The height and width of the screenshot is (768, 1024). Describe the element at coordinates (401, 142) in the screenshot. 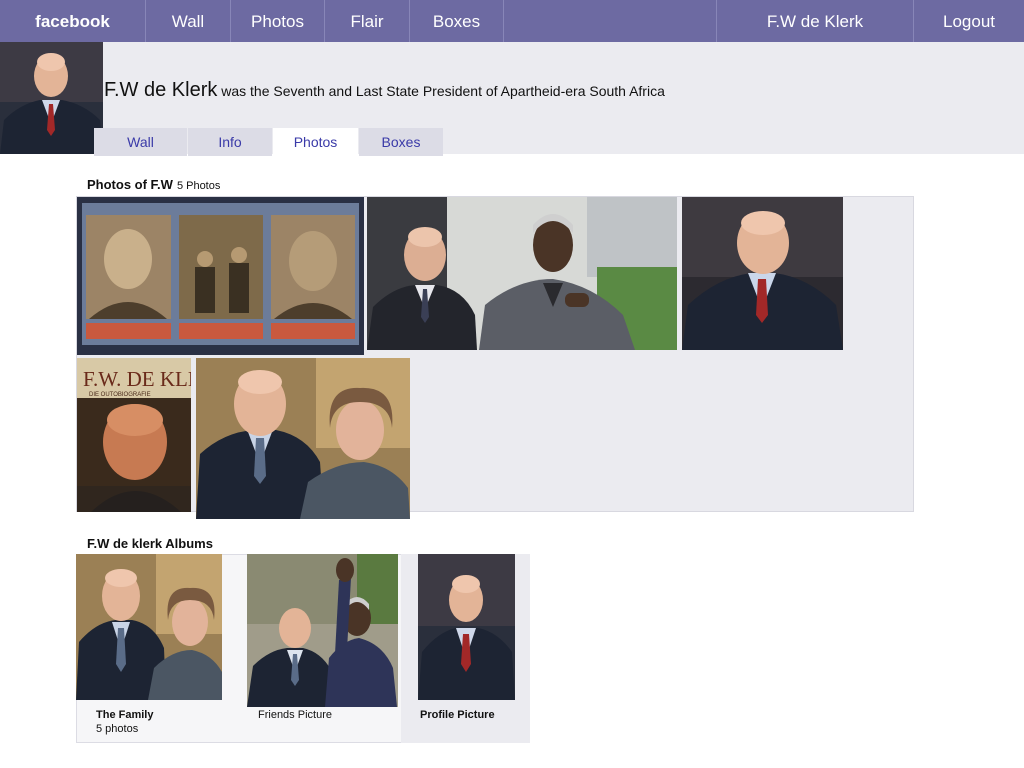

I see `tab-boxes: Boxes` at that location.